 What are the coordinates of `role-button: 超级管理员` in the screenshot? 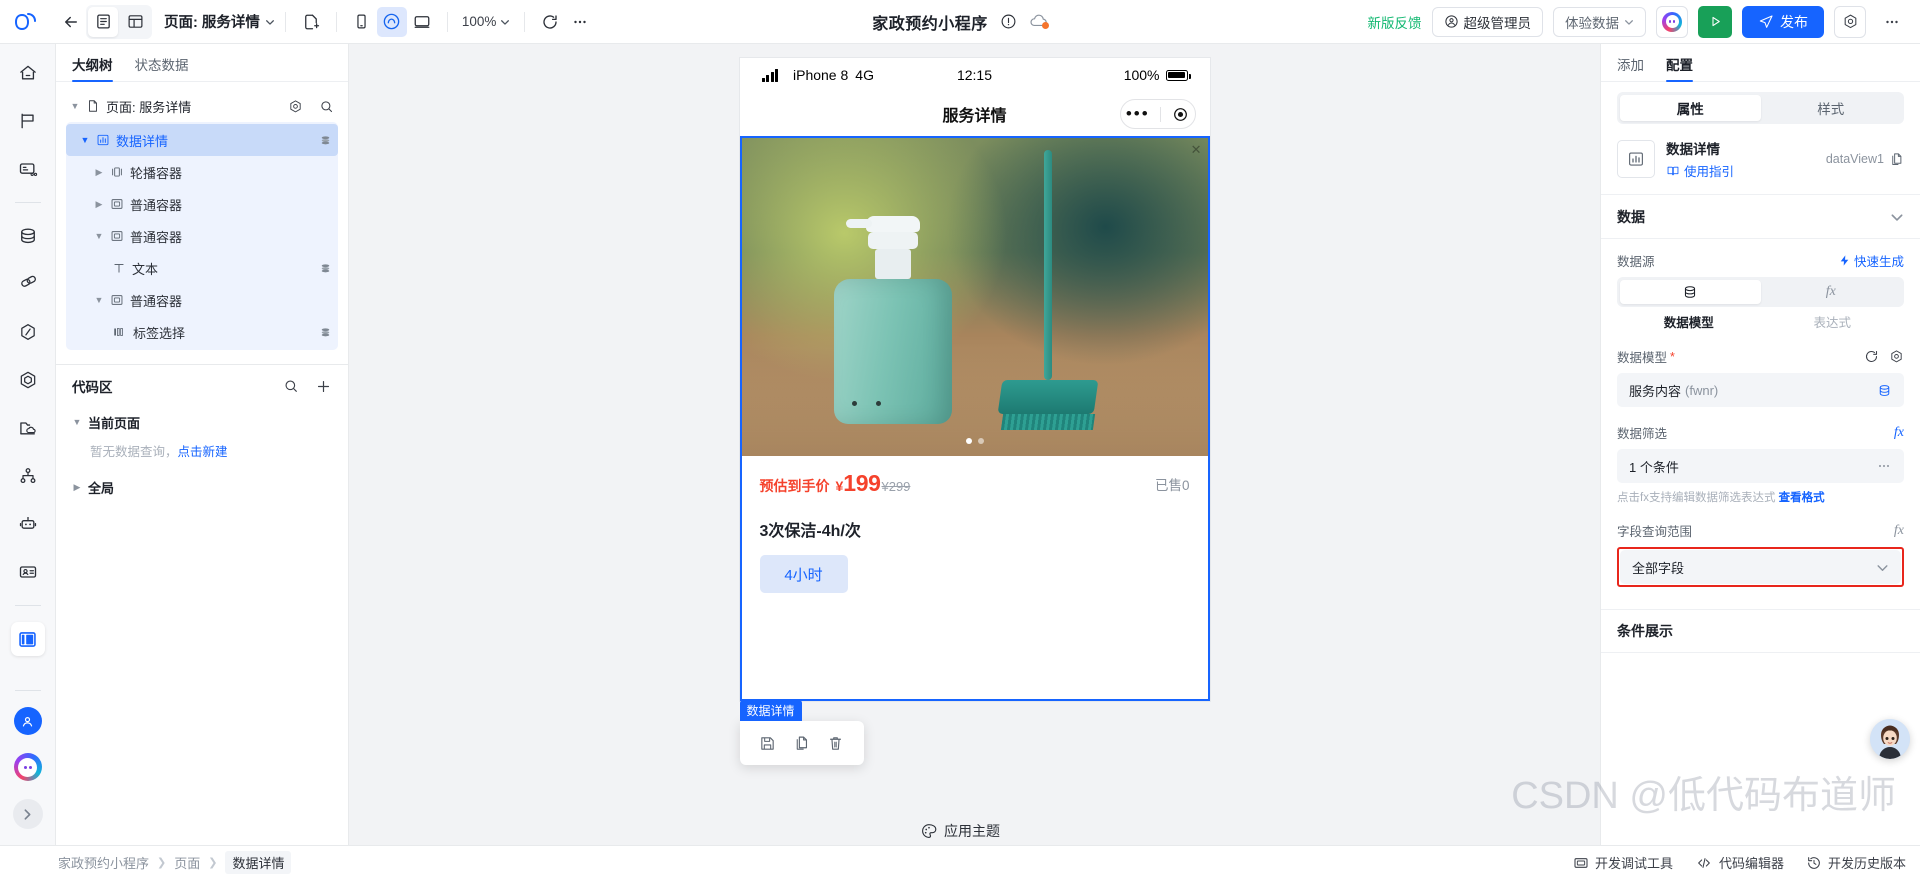 It's located at (1487, 21).